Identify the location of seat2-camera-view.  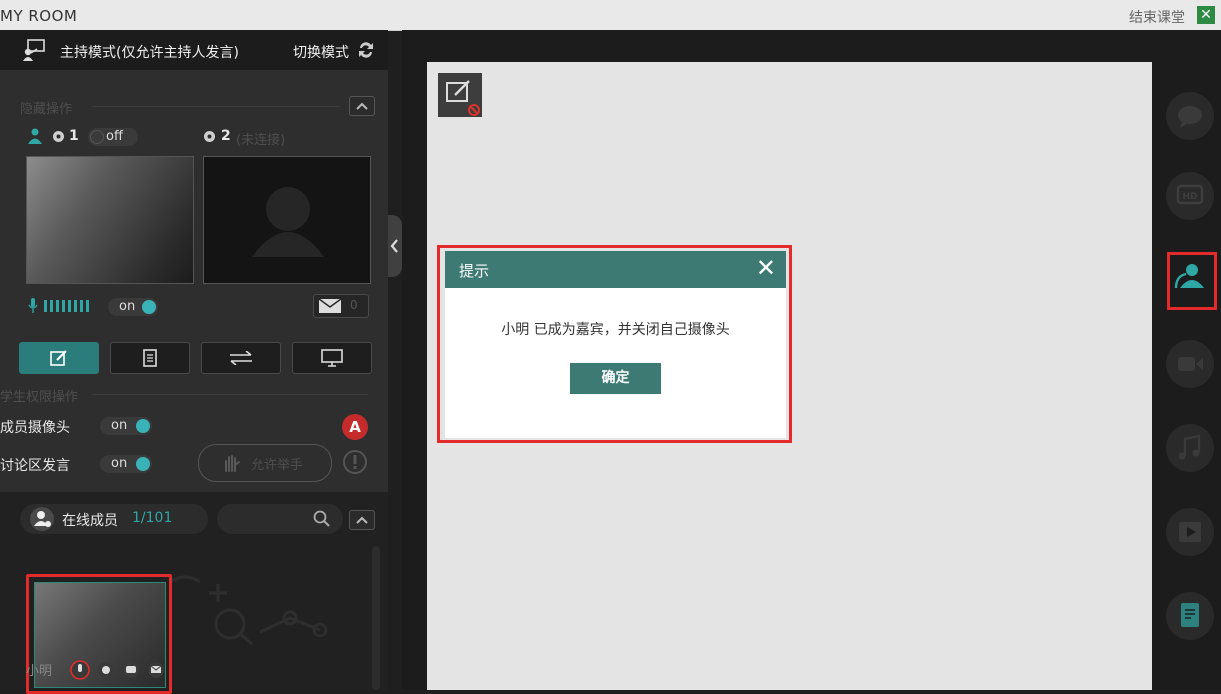
(287, 220).